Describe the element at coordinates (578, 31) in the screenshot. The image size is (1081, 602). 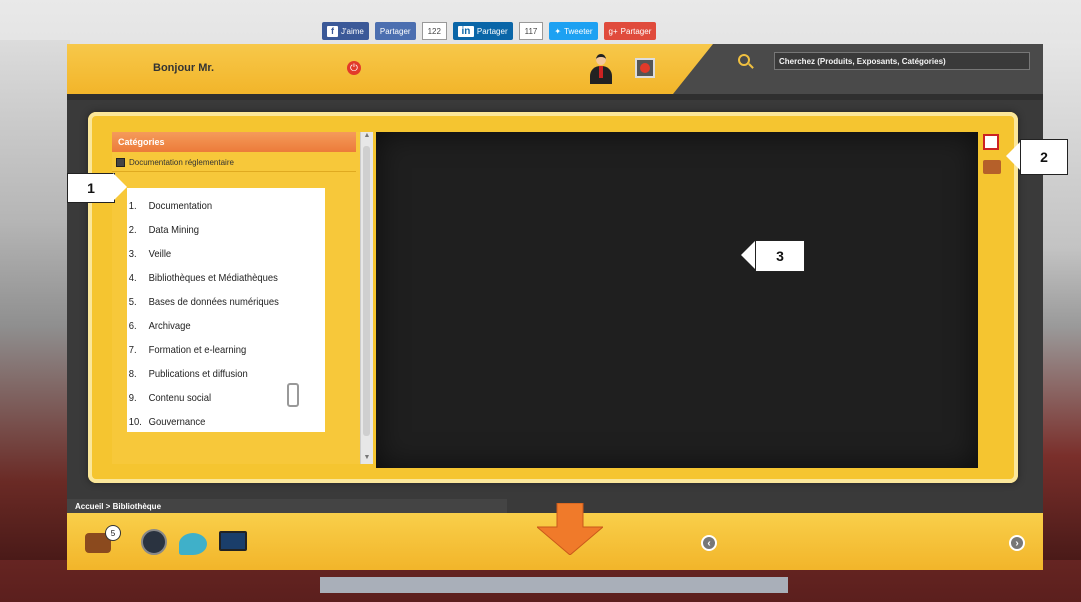
I see `twitter-tweet-label: Tweeter` at that location.